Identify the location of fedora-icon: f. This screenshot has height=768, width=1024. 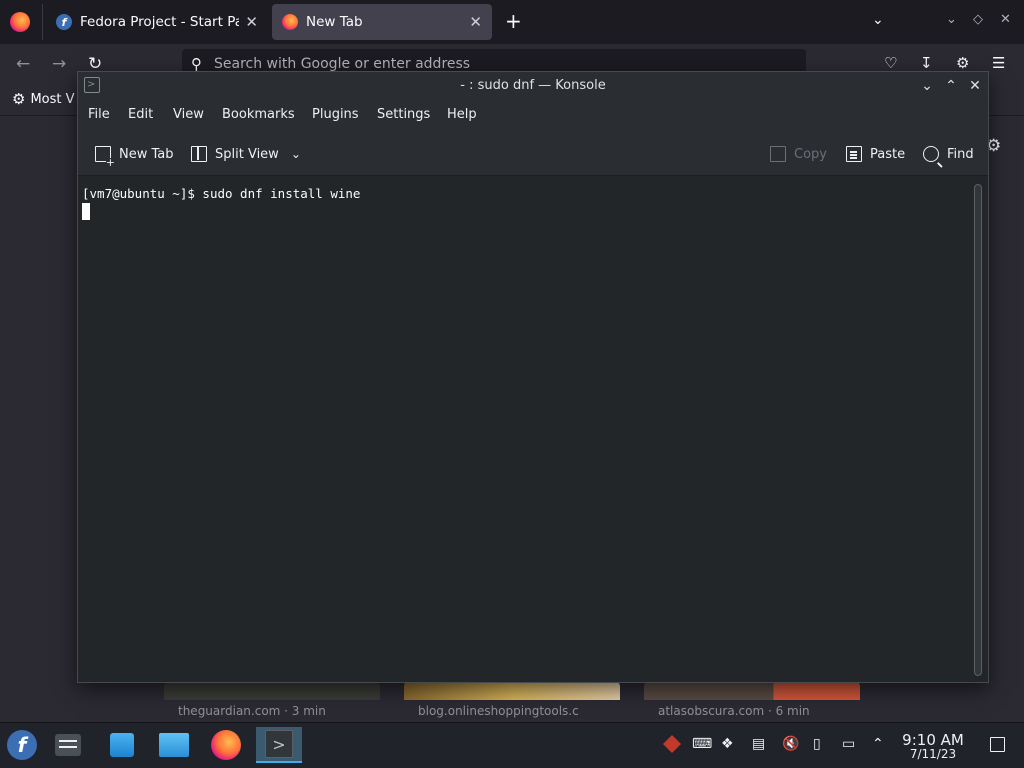
(22, 745).